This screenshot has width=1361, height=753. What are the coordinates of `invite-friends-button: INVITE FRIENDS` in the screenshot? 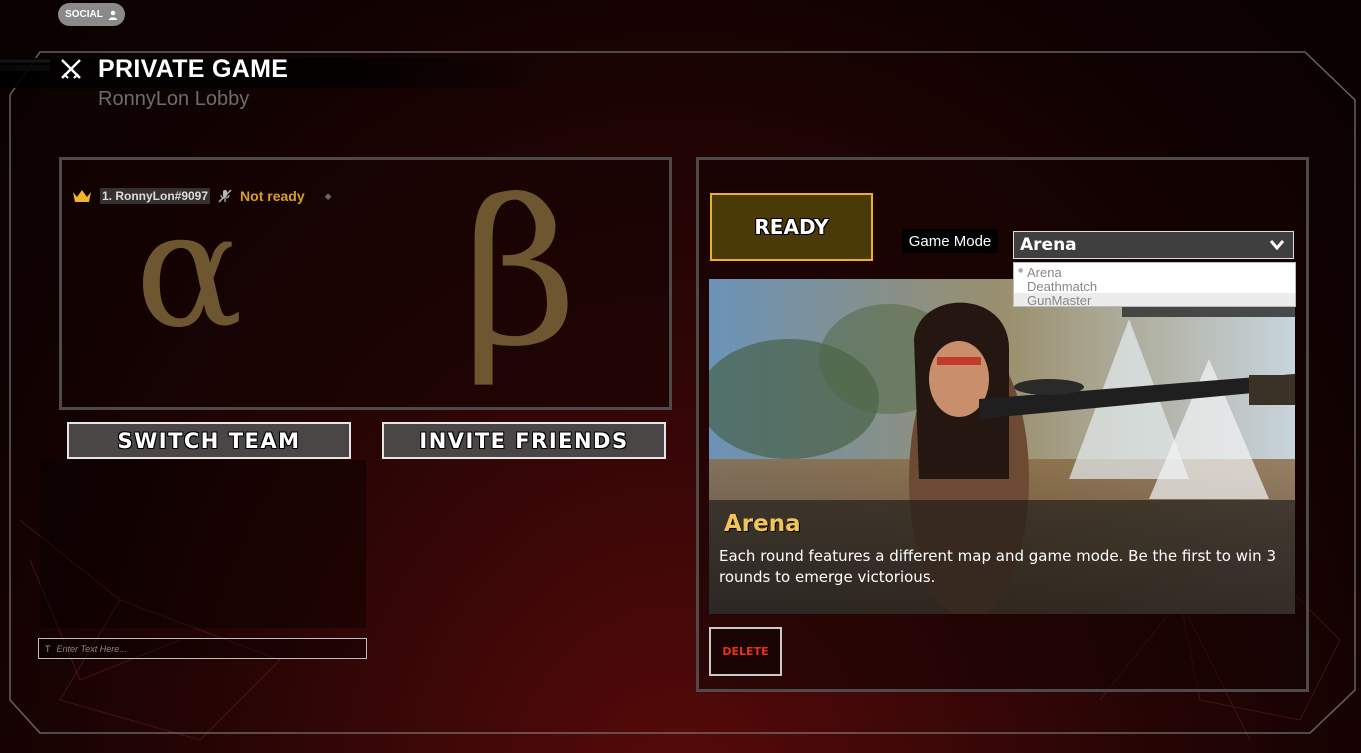 It's located at (524, 440).